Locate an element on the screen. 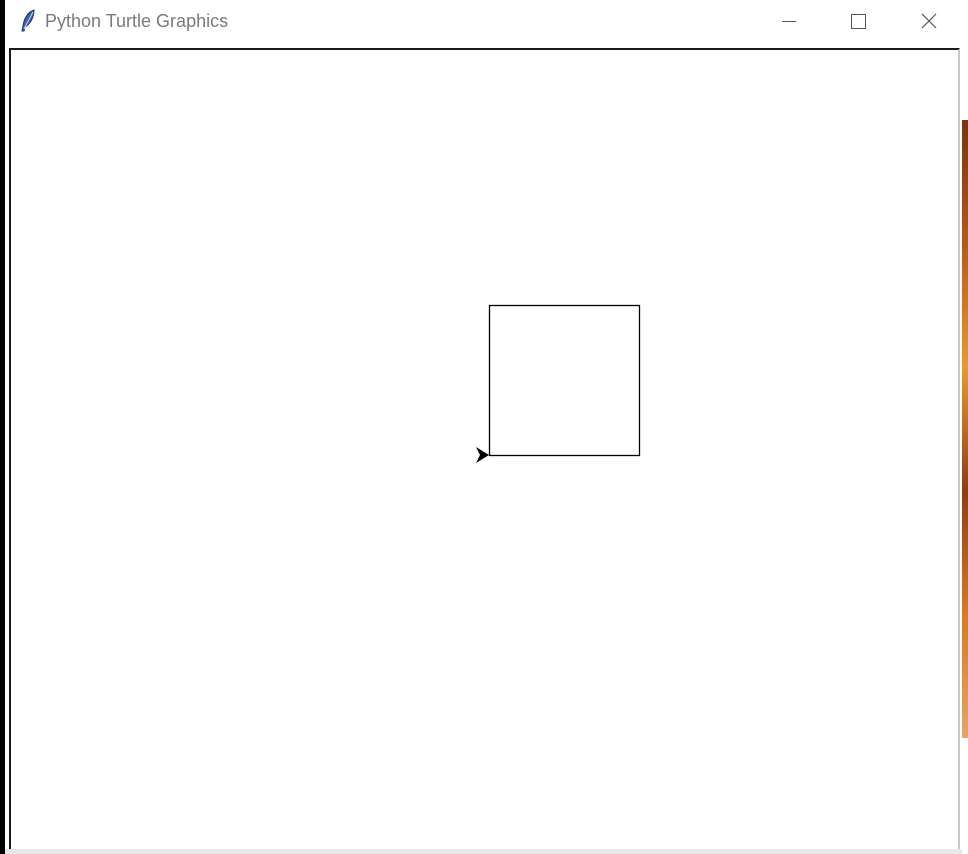 The width and height of the screenshot is (968, 854). title-bar: Python Turtle Graphics is located at coordinates (483, 22).